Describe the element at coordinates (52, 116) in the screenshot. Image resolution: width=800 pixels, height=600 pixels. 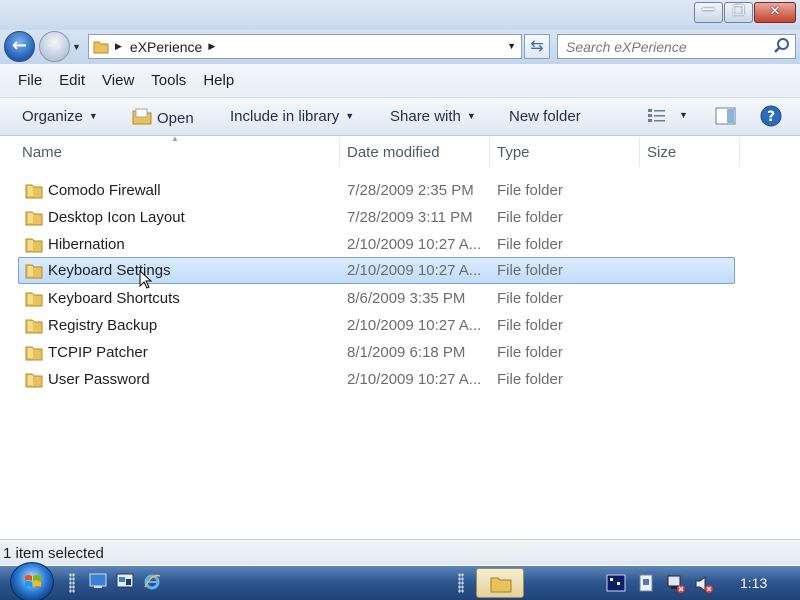
I see `organize-label: Organize` at that location.